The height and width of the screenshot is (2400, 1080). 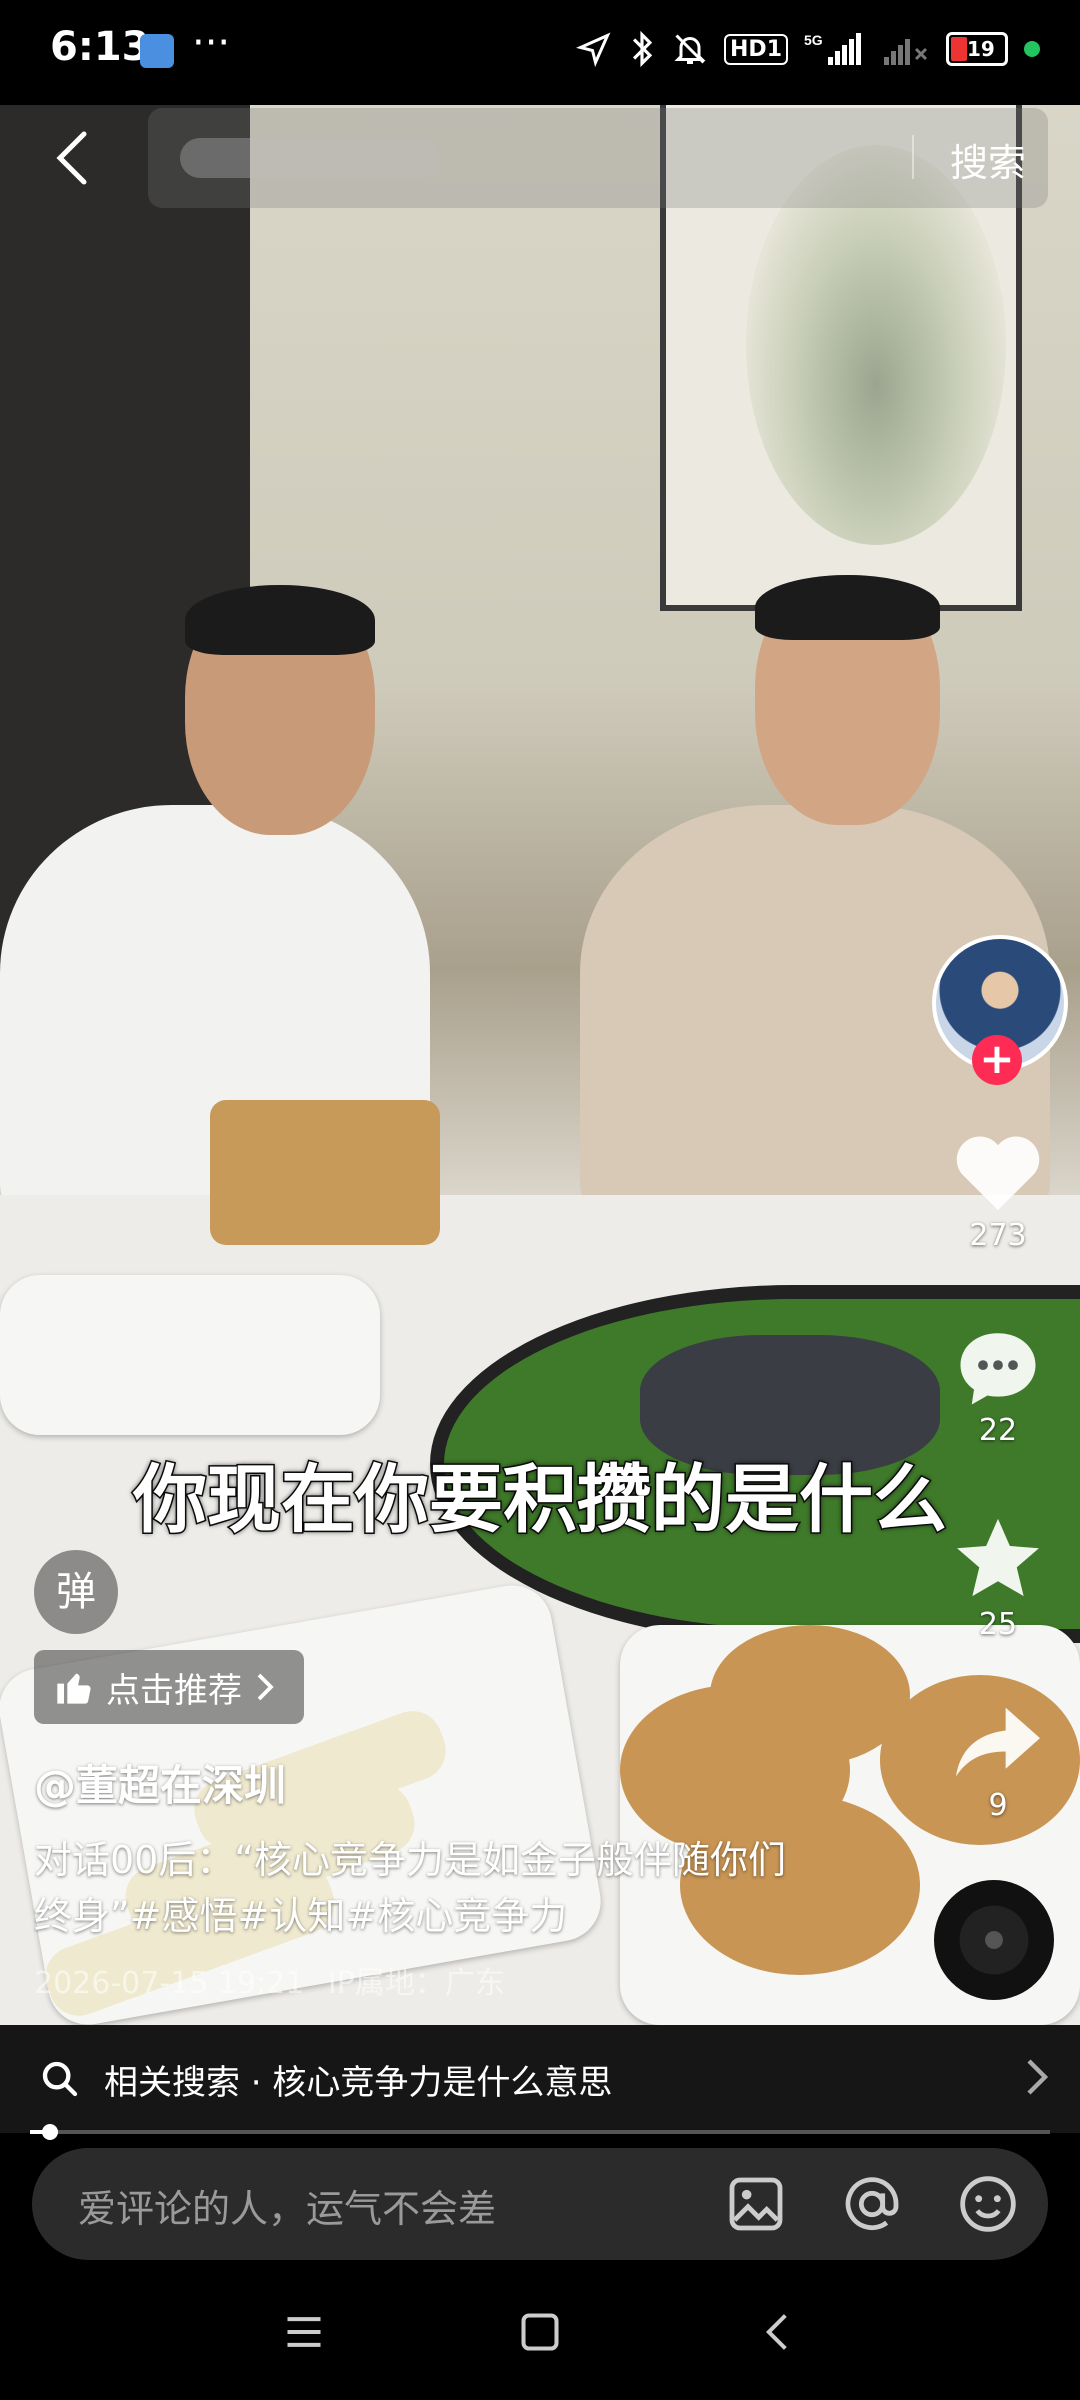 What do you see at coordinates (310, 158) in the screenshot?
I see `search-query-blurred` at bounding box center [310, 158].